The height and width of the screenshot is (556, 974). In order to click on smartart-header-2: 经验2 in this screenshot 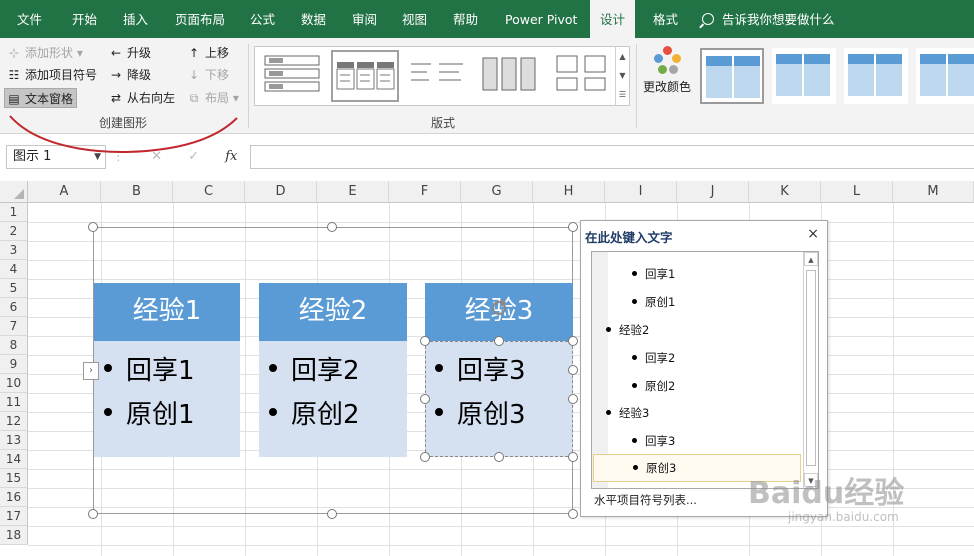, I will do `click(333, 312)`.